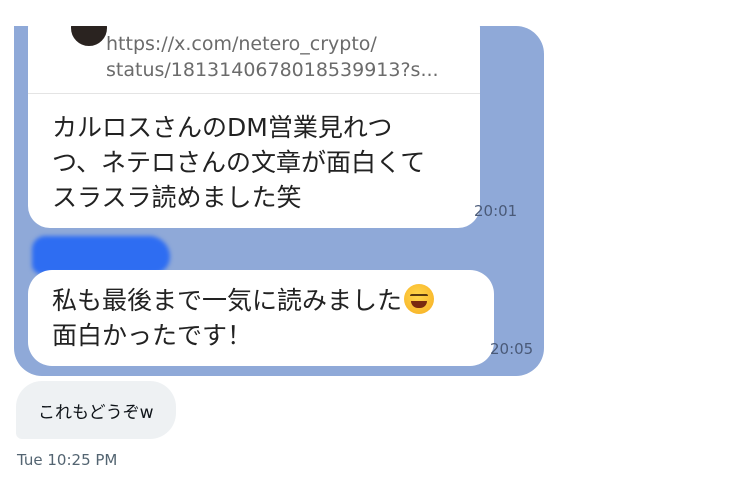  I want to click on reply-bubble: 私も最後まで一気に読みました 面白かったです！, so click(261, 318).